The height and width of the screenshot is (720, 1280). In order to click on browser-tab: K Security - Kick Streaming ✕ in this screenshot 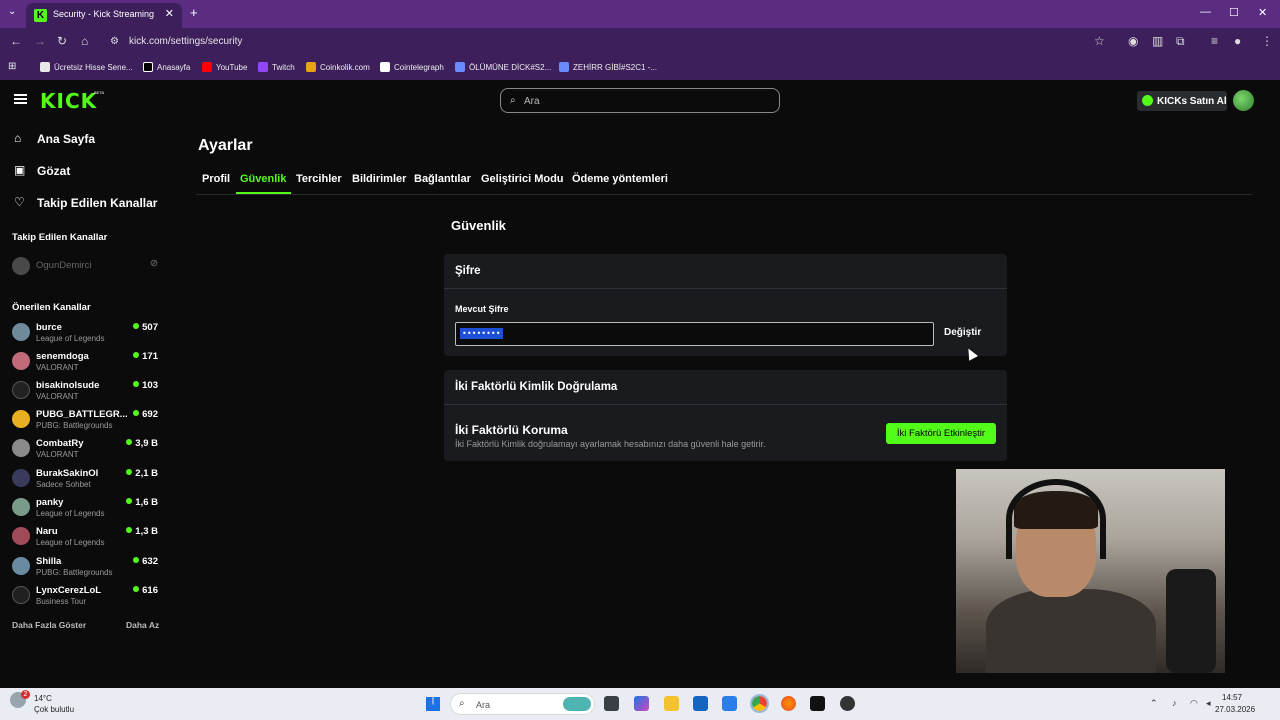, I will do `click(104, 15)`.